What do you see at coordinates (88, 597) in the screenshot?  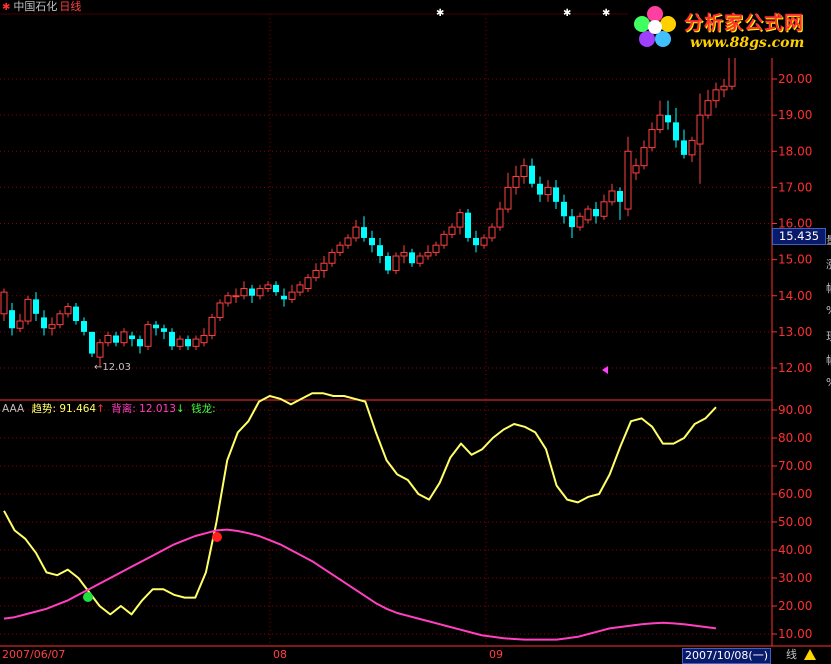 I see `buy-signal-dot` at bounding box center [88, 597].